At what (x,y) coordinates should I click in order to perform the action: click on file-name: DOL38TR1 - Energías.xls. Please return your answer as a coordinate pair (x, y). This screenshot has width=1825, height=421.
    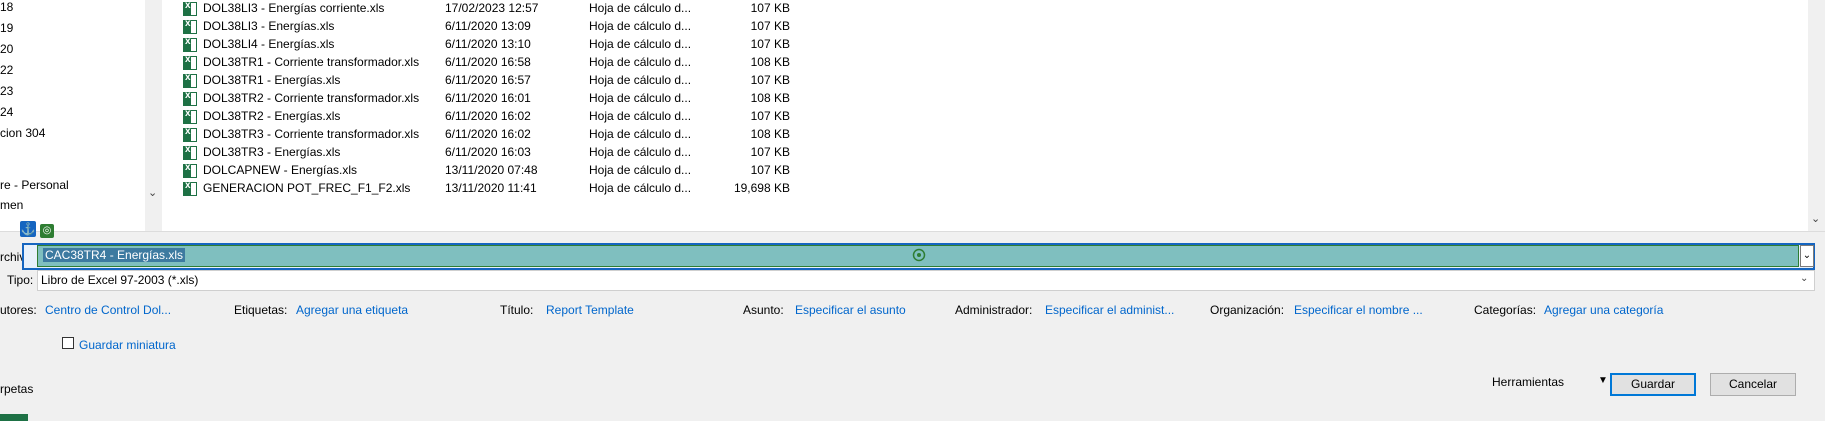
    Looking at the image, I should click on (272, 80).